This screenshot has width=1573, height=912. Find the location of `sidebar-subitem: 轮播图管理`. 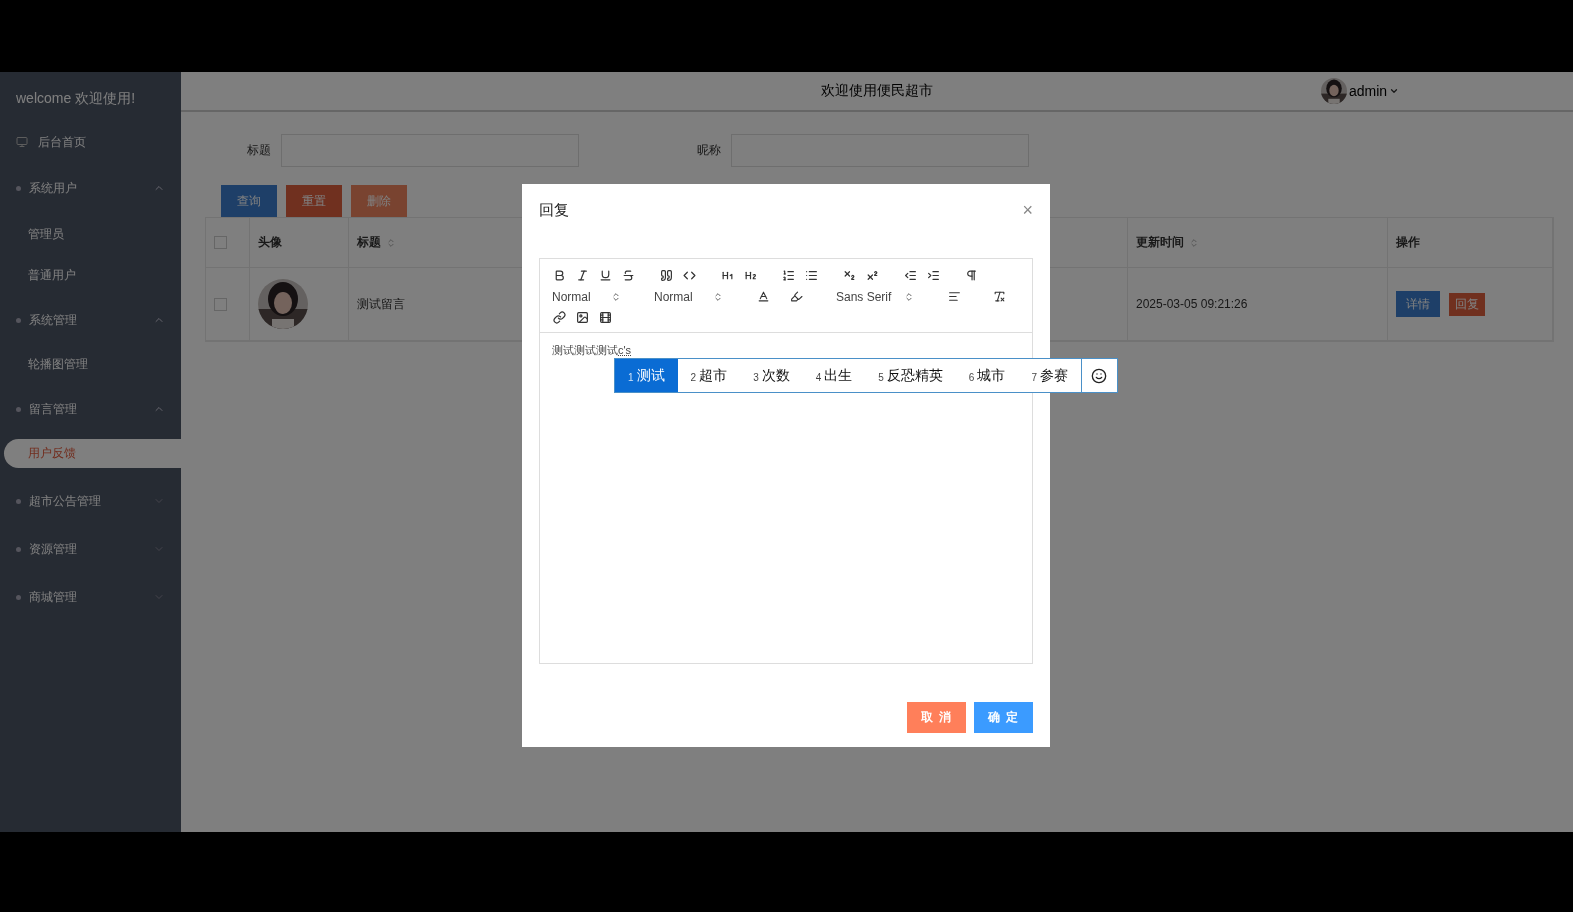

sidebar-subitem: 轮播图管理 is located at coordinates (58, 364).